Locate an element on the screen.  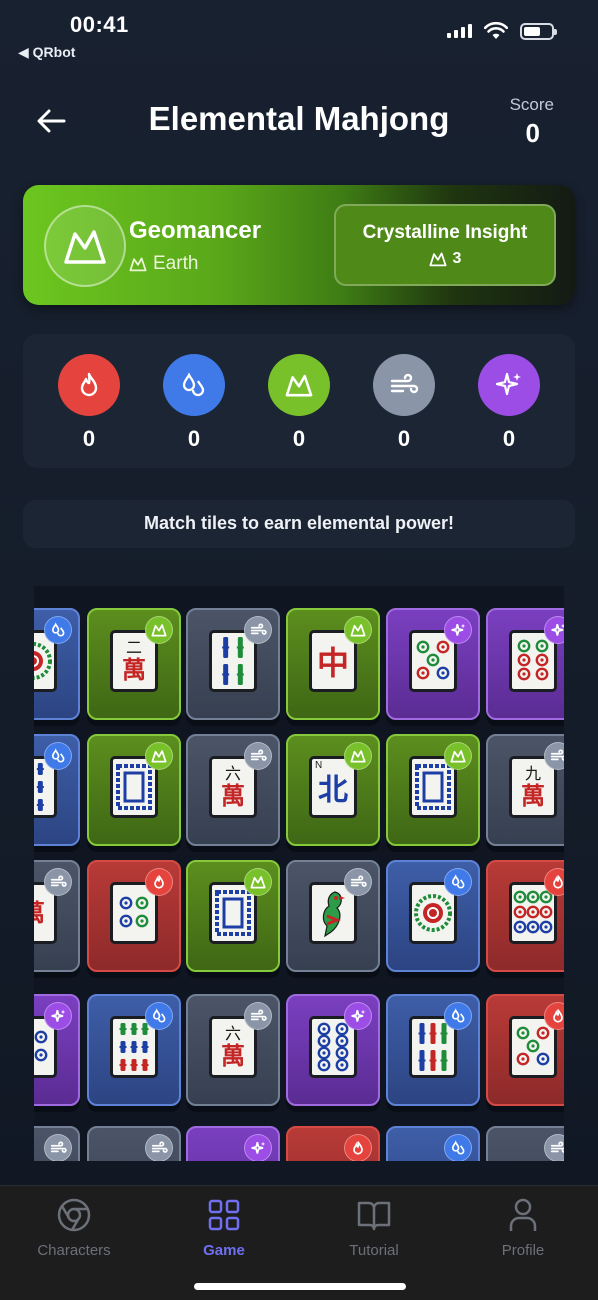
element-fire: 0 is located at coordinates (89, 403).